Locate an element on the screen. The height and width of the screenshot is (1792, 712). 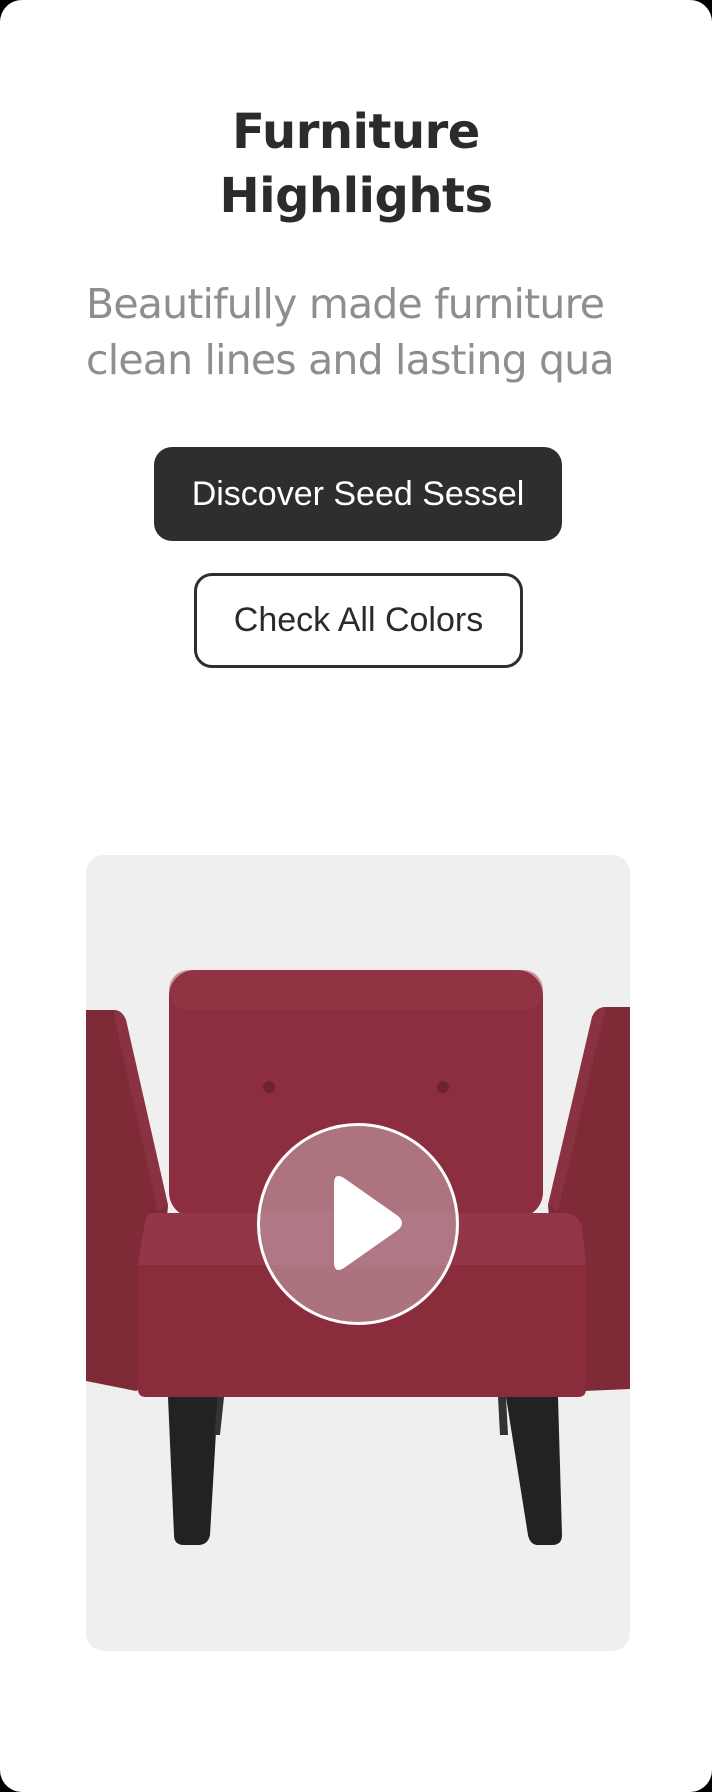
check-all-colors-button: Check All Colors is located at coordinates (358, 620).